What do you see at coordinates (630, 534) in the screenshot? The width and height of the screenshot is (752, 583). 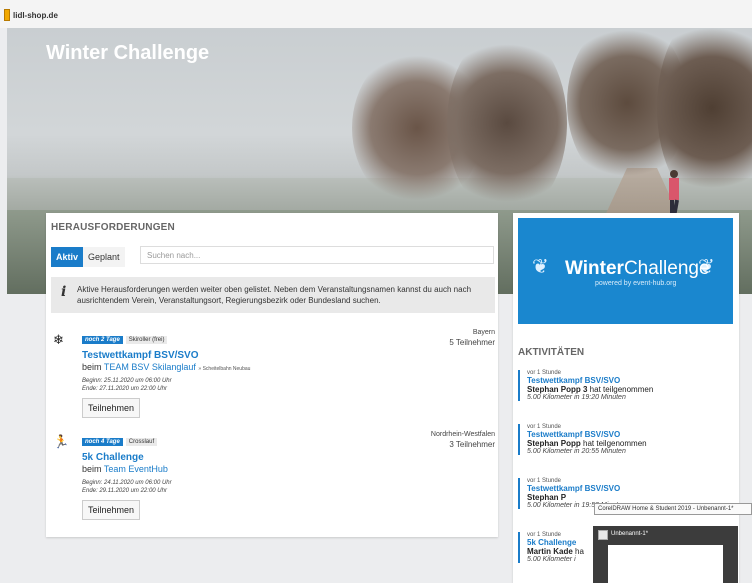 I see `preview-title: Unbenannt-1*` at bounding box center [630, 534].